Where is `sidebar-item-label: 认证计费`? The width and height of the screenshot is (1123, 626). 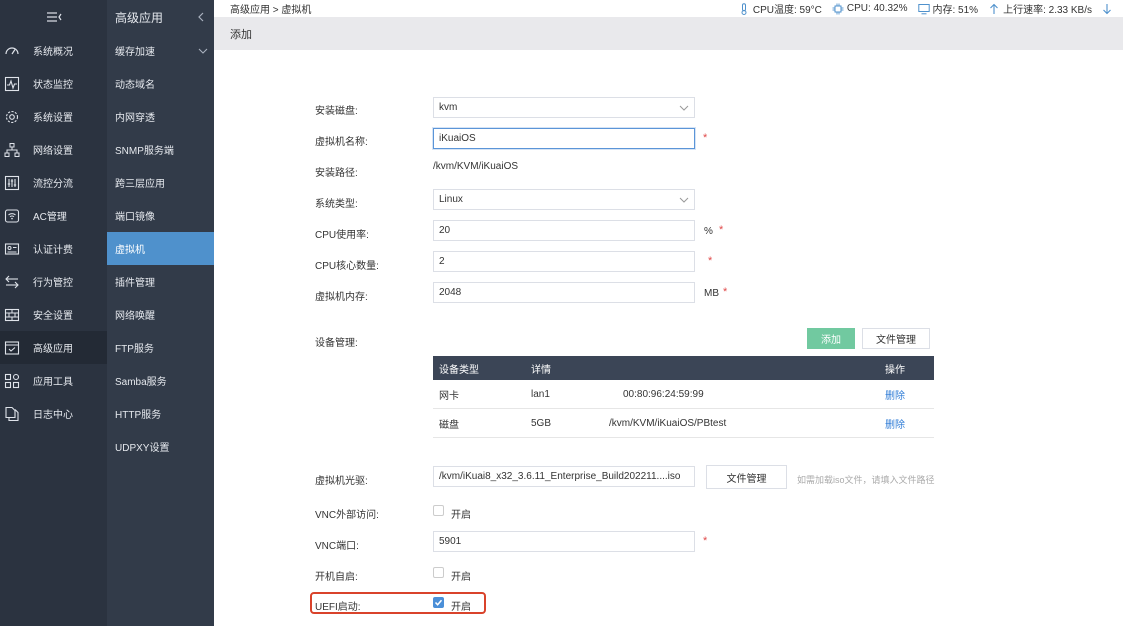
sidebar-item-label: 认证计费 is located at coordinates (53, 250).